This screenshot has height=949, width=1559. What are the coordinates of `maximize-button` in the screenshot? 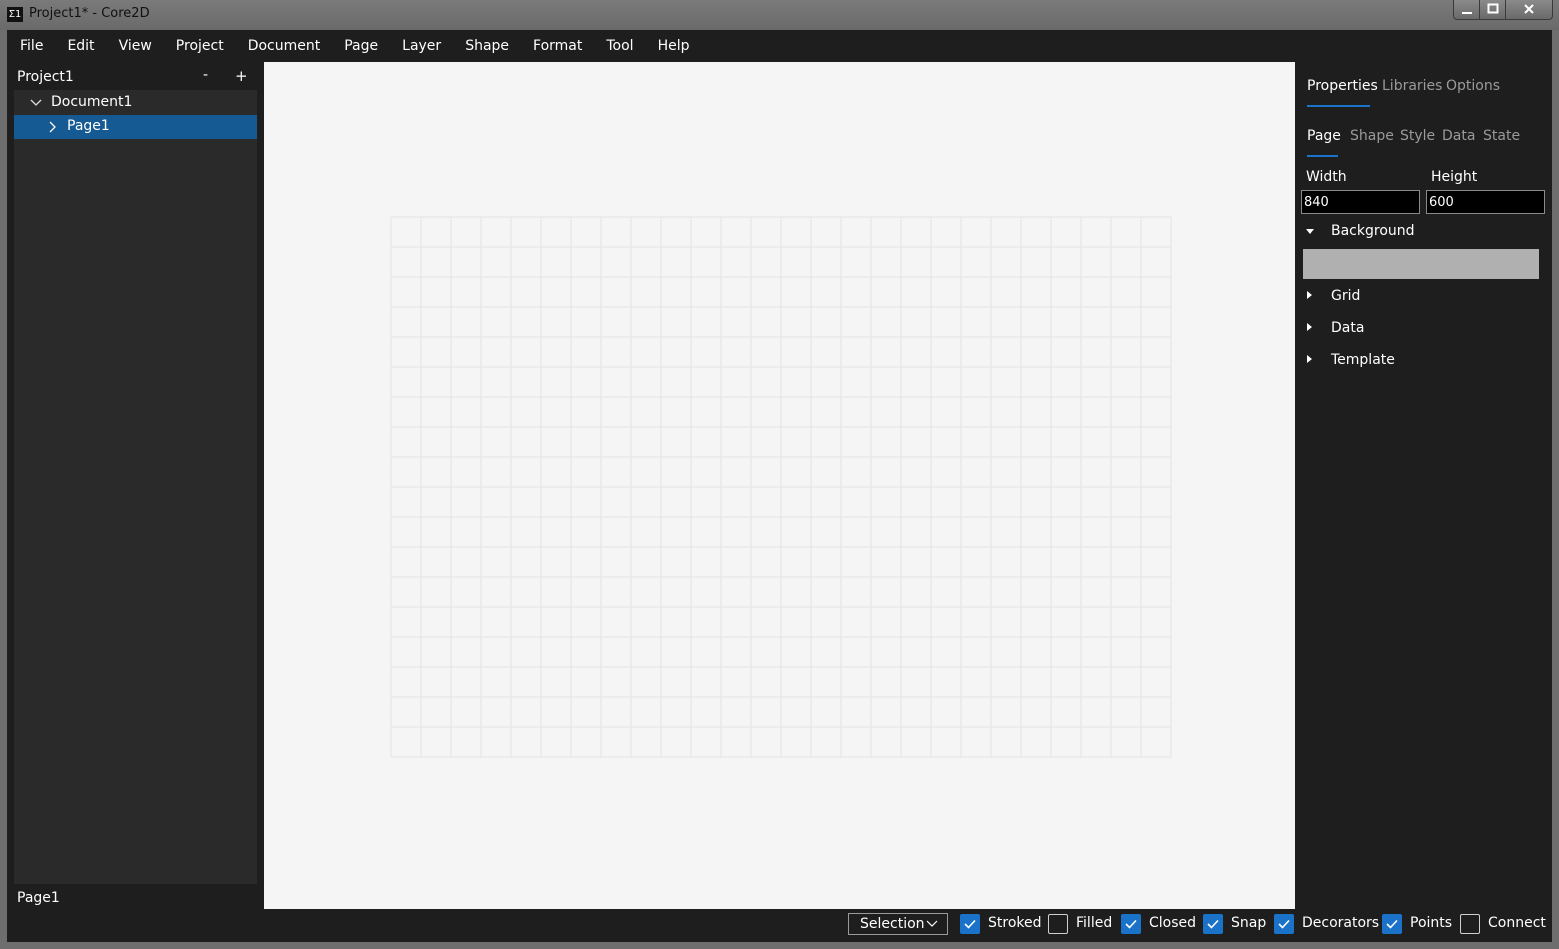 It's located at (1493, 10).